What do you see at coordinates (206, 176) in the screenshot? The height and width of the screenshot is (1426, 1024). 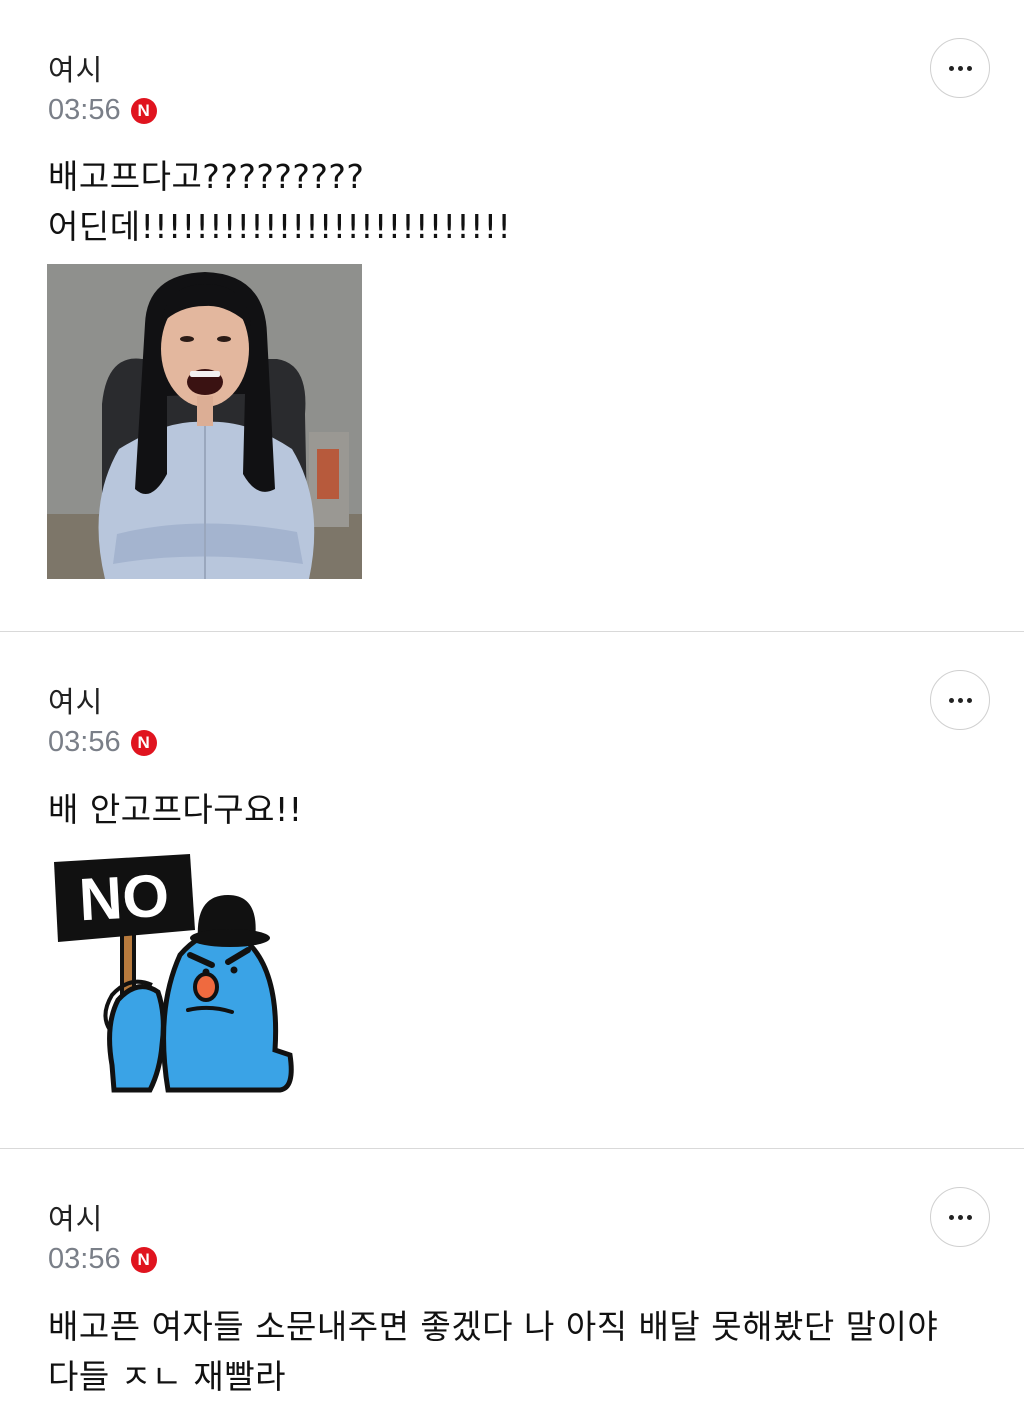 I see `comment-text-line: 배고프다고?????????` at bounding box center [206, 176].